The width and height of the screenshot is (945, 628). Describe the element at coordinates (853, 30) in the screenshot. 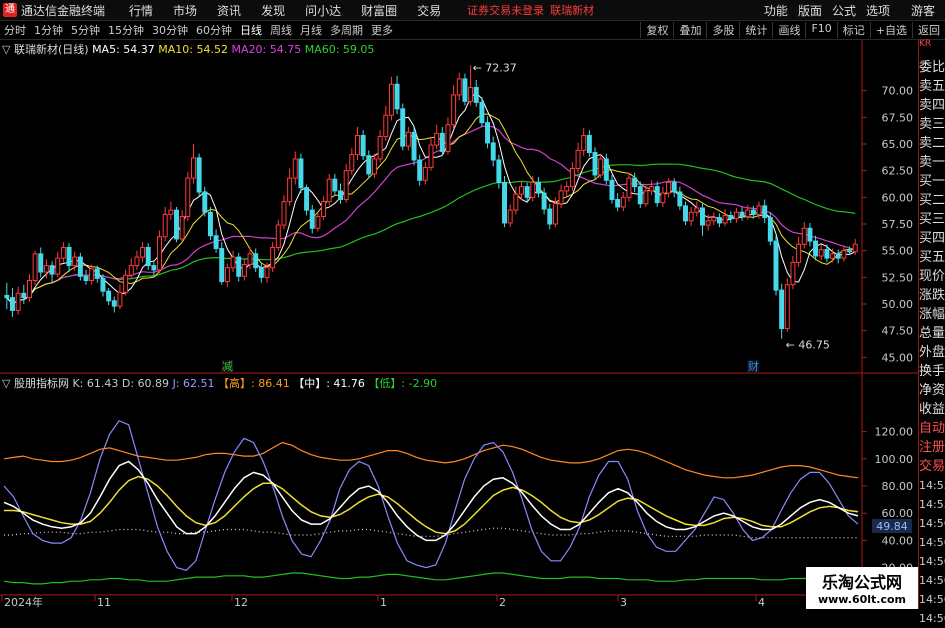

I see `mark-button: 标记` at that location.